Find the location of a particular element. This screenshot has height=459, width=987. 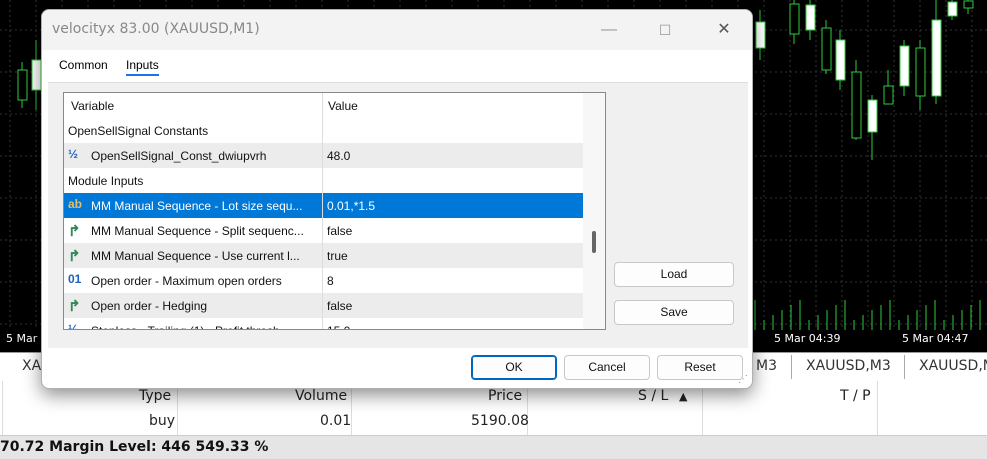

variable-value: 0.01,*1.5 is located at coordinates (351, 206).